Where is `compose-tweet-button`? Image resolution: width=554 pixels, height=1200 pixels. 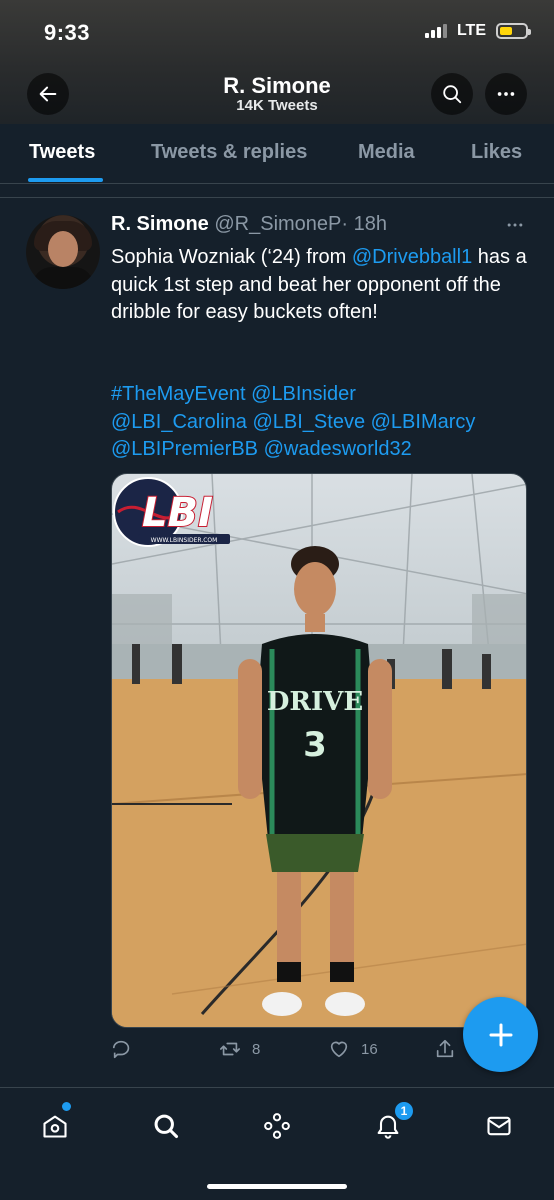
compose-tweet-button is located at coordinates (500, 1034).